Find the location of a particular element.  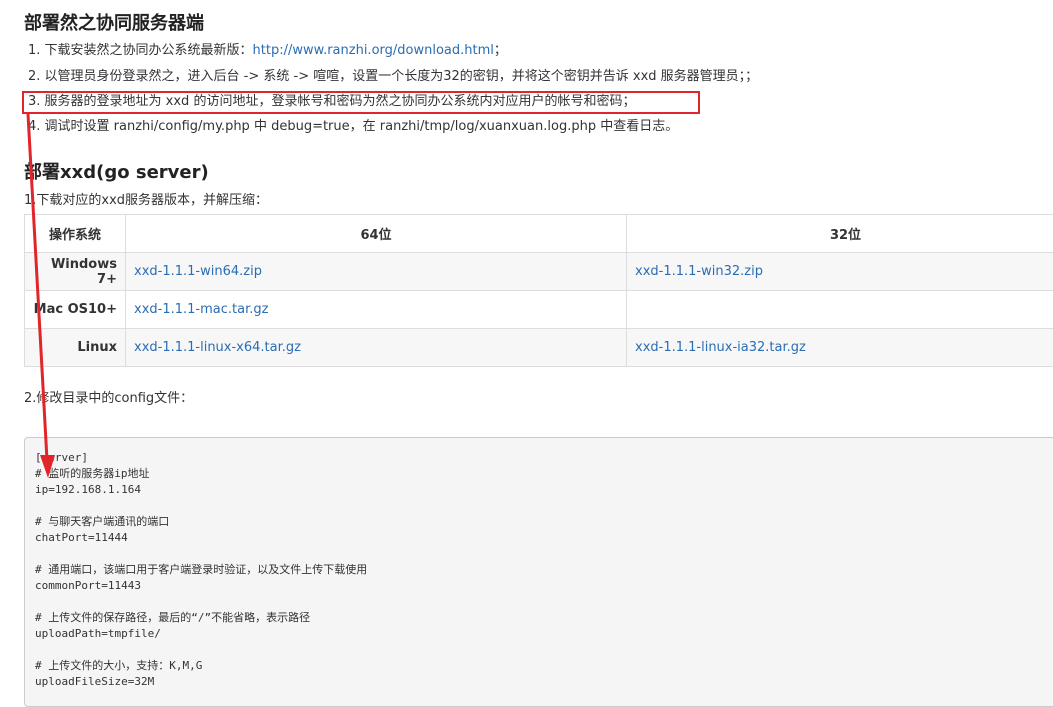

table-header-row: 操作系统 64位 32位 is located at coordinates (539, 234).